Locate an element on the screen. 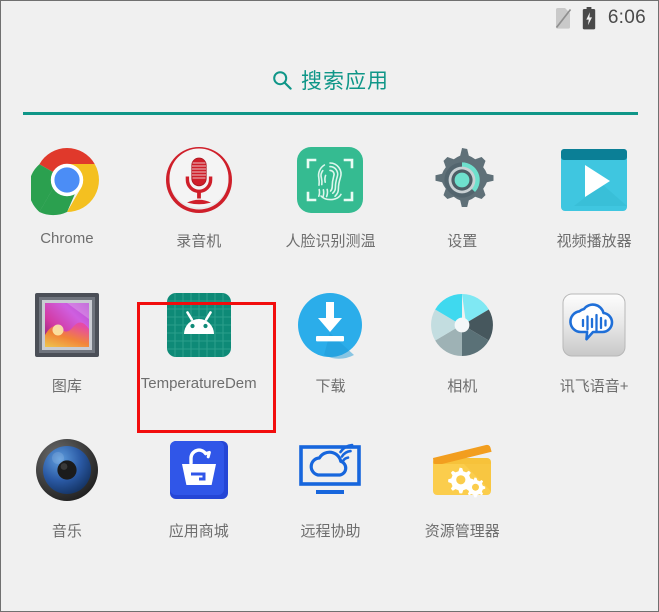 The image size is (659, 612). no-sim-icon is located at coordinates (563, 18).